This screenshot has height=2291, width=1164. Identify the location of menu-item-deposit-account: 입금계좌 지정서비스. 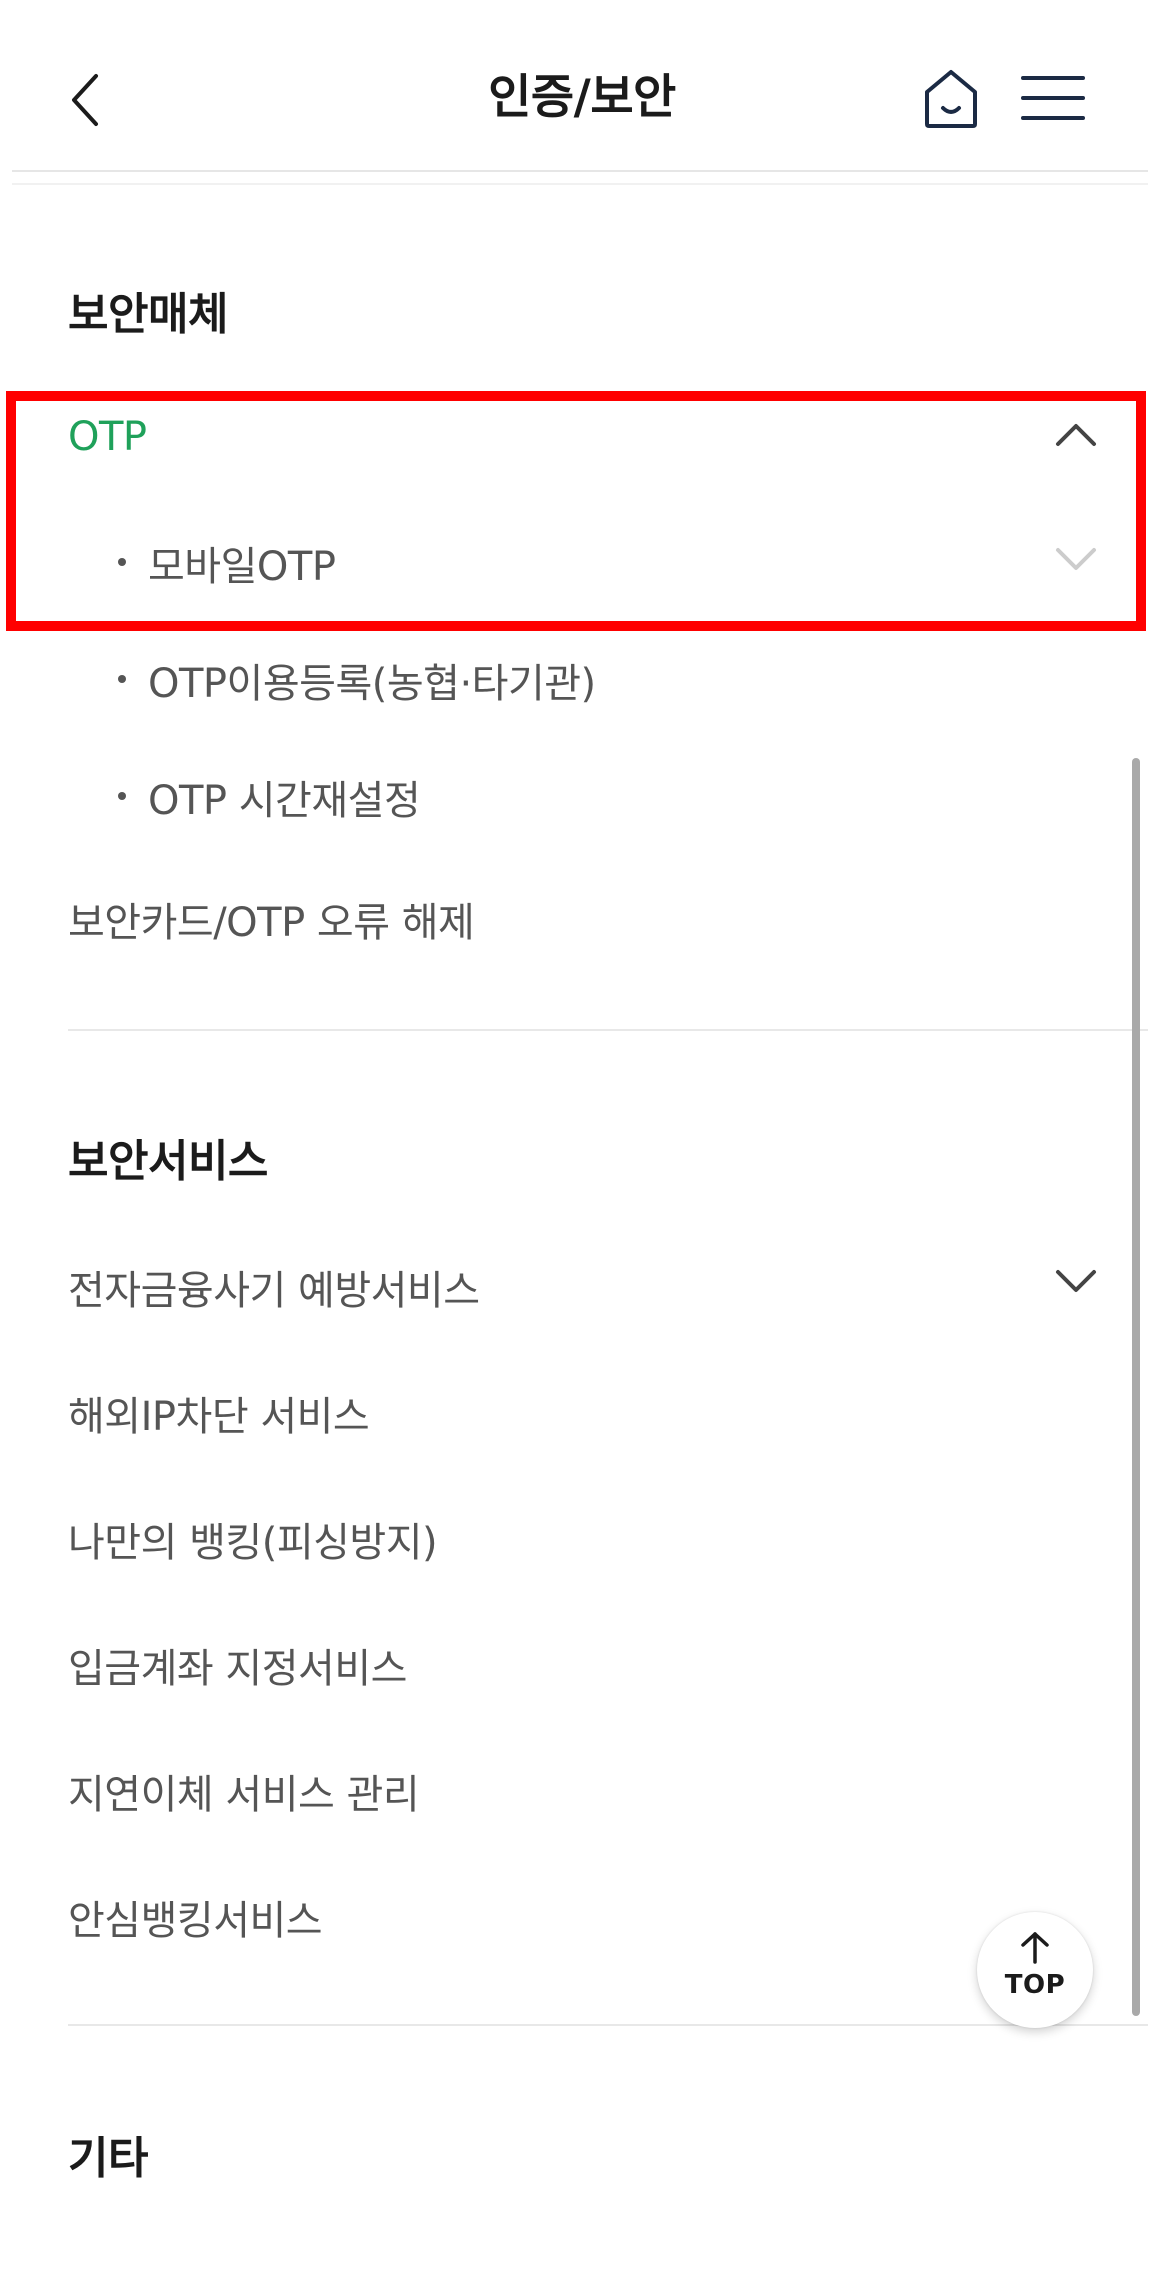
(237, 1665).